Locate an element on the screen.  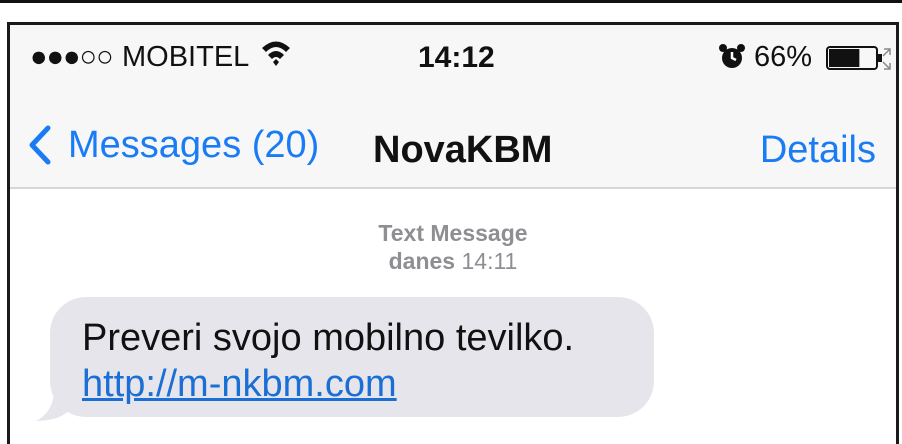
message-type-label: Text Message is located at coordinates (453, 233).